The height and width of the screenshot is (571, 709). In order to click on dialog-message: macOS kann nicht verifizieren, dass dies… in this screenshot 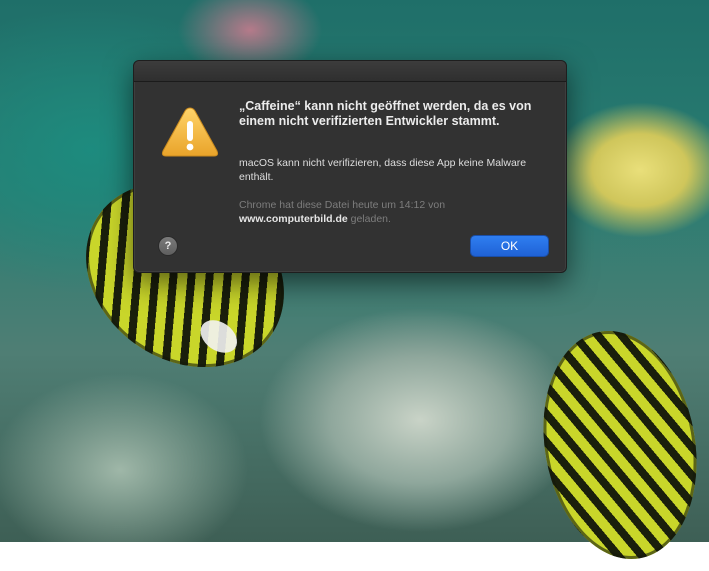, I will do `click(383, 170)`.